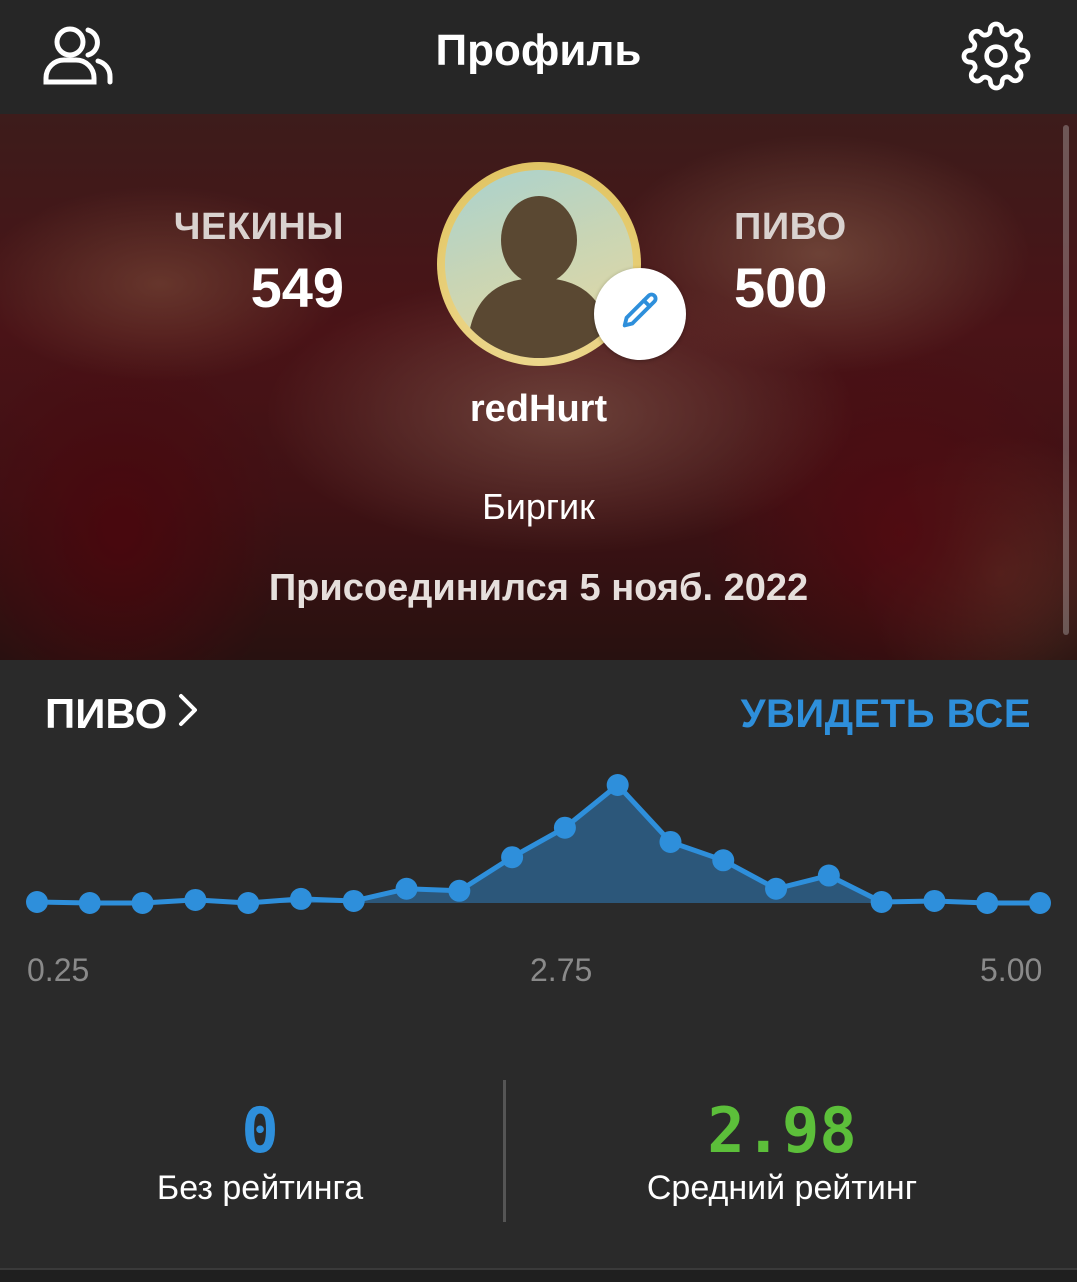 Image resolution: width=1077 pixels, height=1282 pixels. I want to click on x-tick-max: 5.00, so click(1011, 970).